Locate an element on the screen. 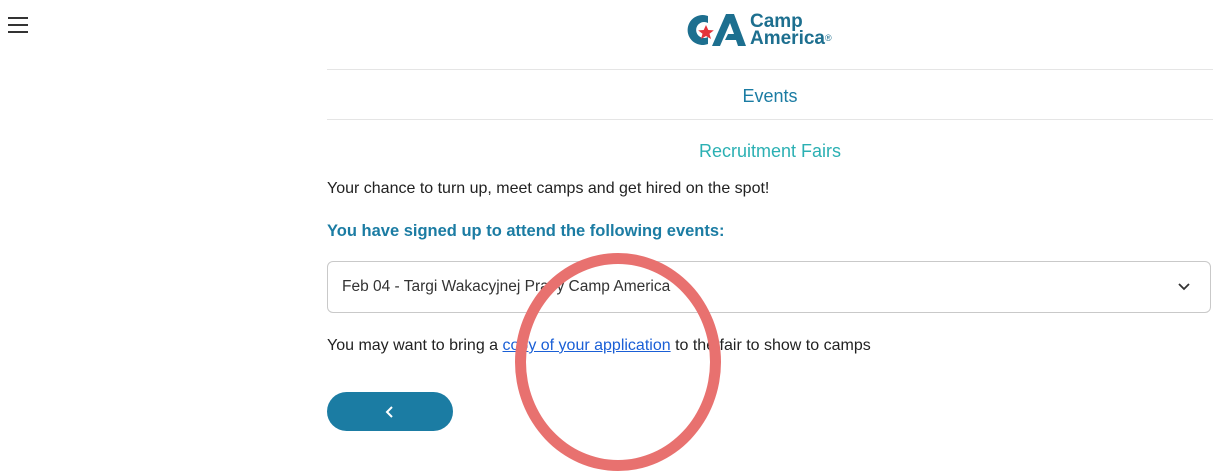 This screenshot has width=1213, height=471. chevron-left-icon is located at coordinates (389, 411).